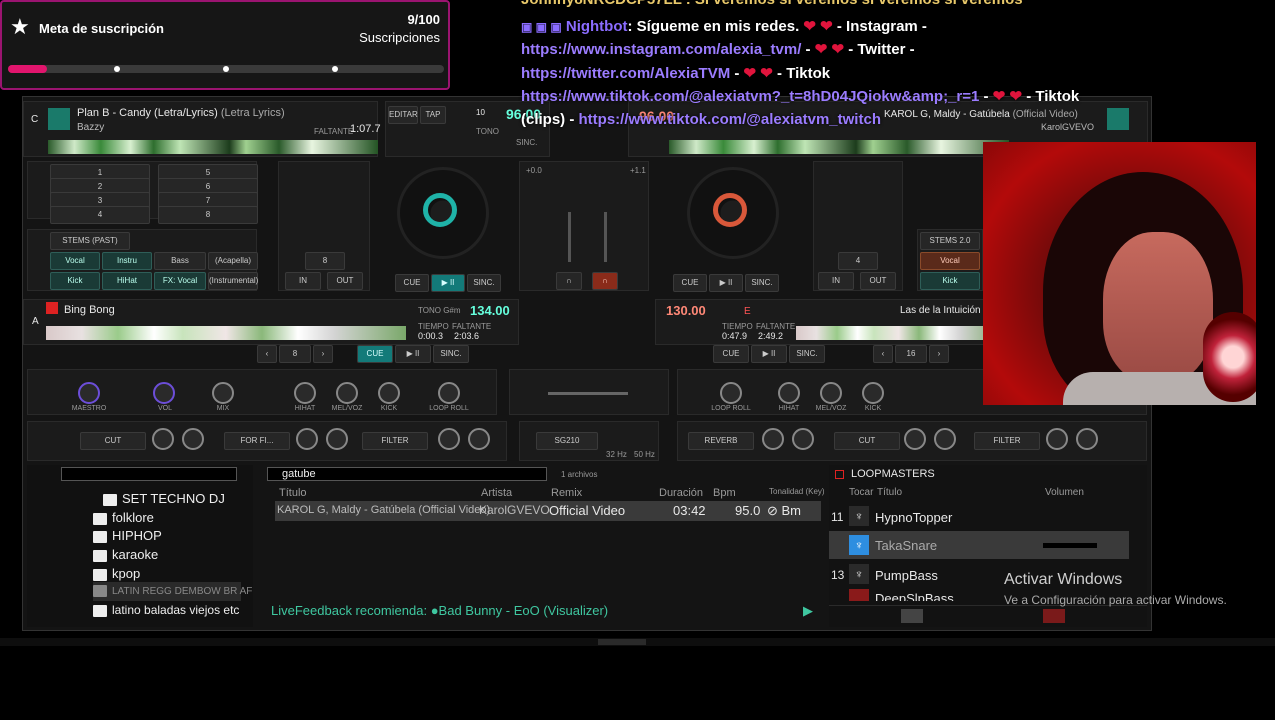  I want to click on type-knob, so click(337, 439).